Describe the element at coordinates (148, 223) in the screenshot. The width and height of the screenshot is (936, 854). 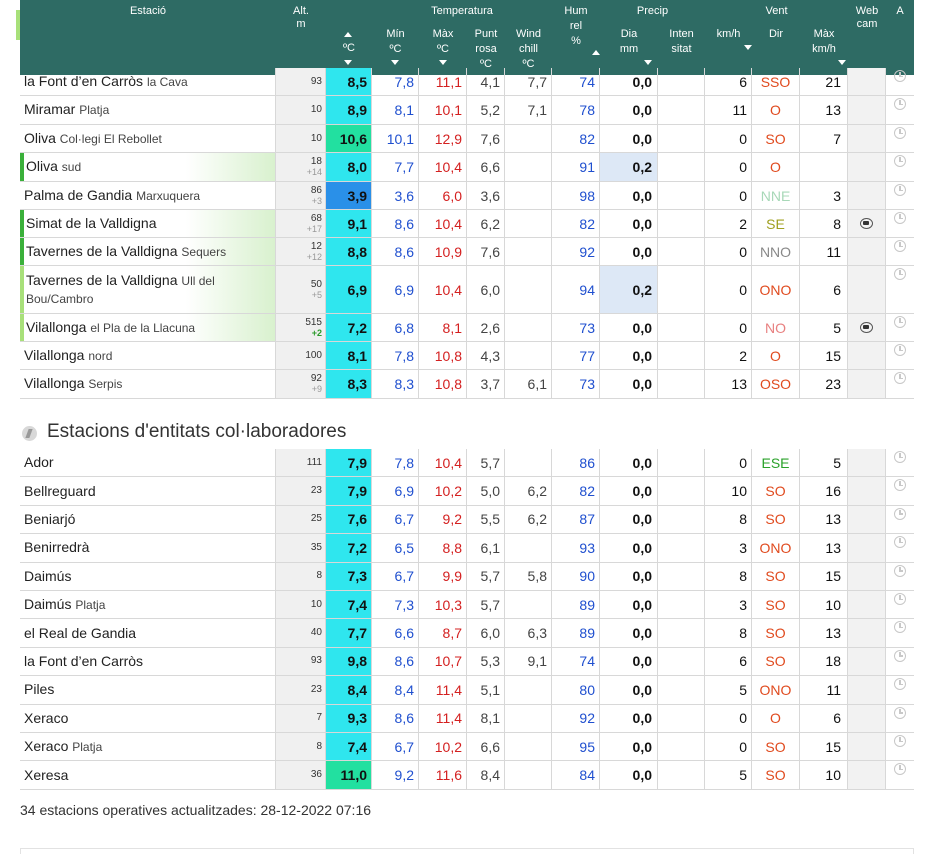
I see `station-name: Simat de la Valldigna` at that location.